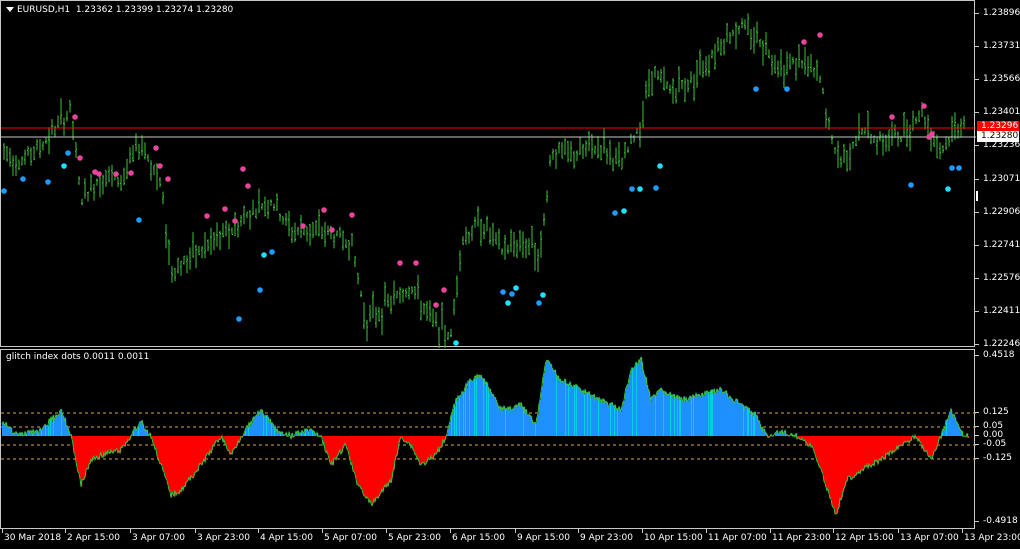 The image size is (1020, 549). I want to click on time-axis-label: 6 Apr 15:00, so click(478, 538).